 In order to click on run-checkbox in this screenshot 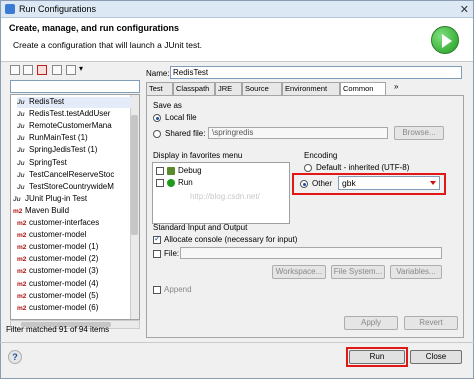, I will do `click(160, 183)`.